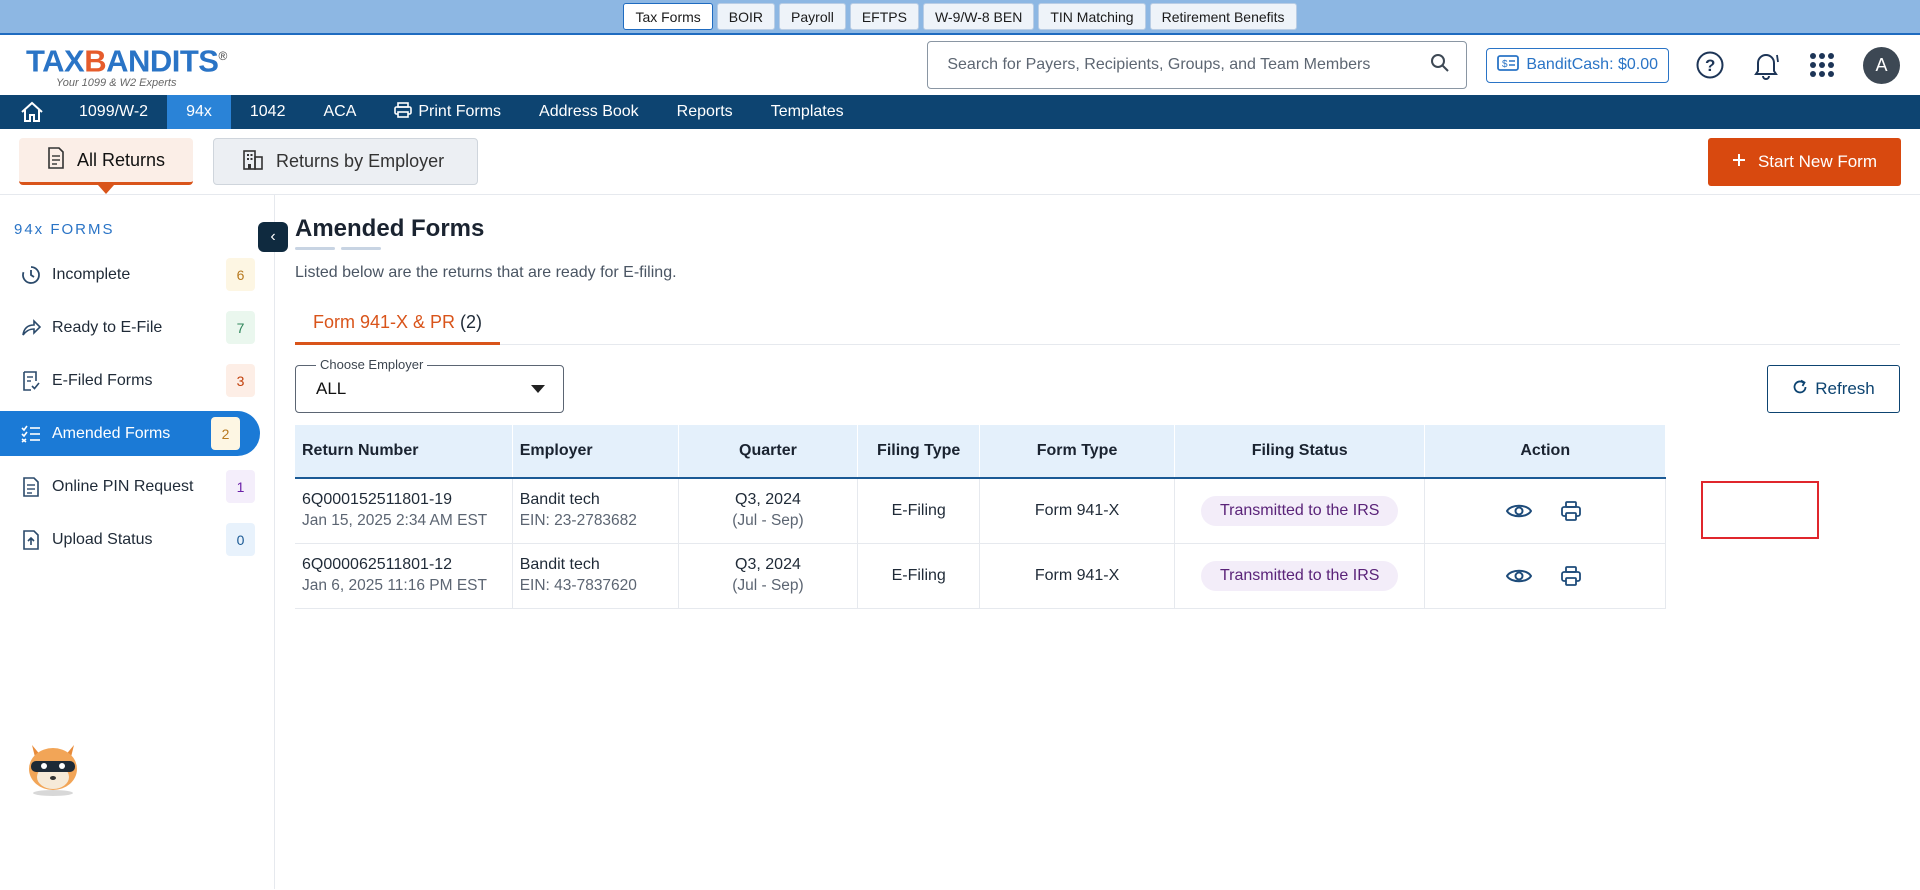 This screenshot has height=890, width=1920. What do you see at coordinates (53, 767) in the screenshot?
I see `mascot-icon` at bounding box center [53, 767].